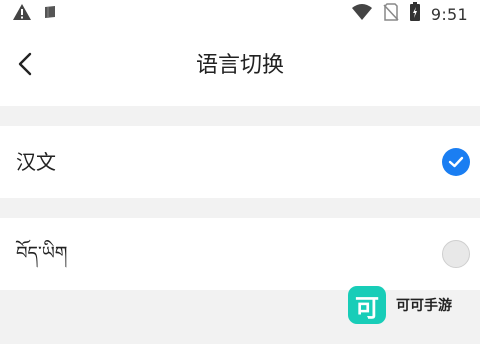 This screenshot has height=344, width=480. I want to click on warning-icon, so click(22, 14).